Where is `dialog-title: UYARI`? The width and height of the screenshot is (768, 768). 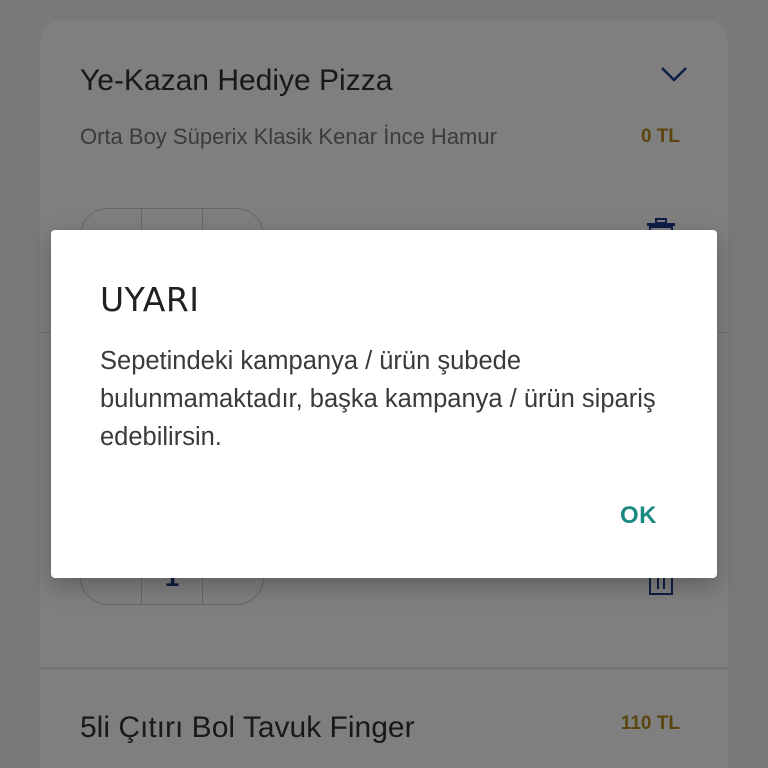 dialog-title: UYARI is located at coordinates (150, 299).